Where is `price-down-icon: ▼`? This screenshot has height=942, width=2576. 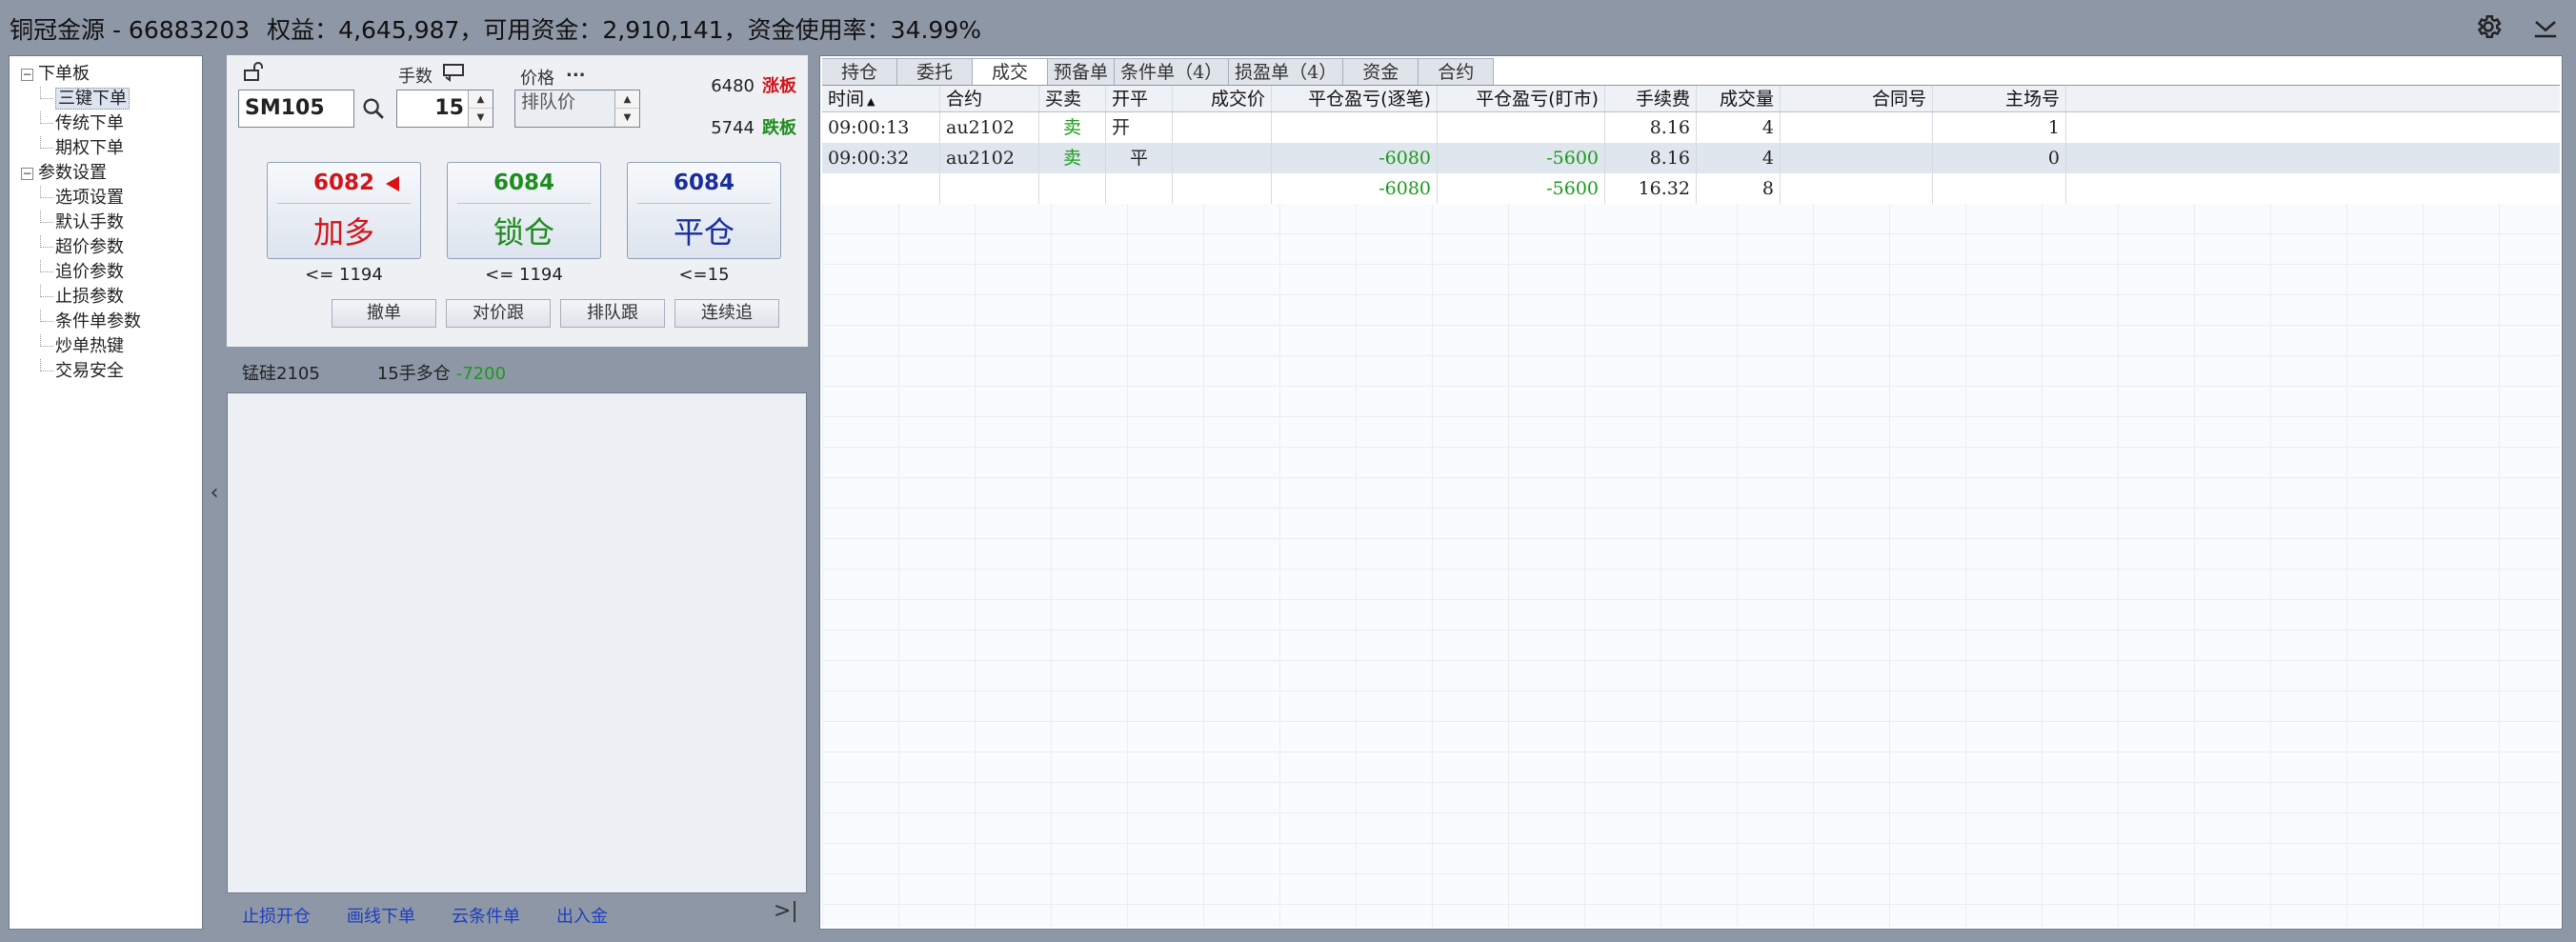 price-down-icon: ▼ is located at coordinates (626, 118).